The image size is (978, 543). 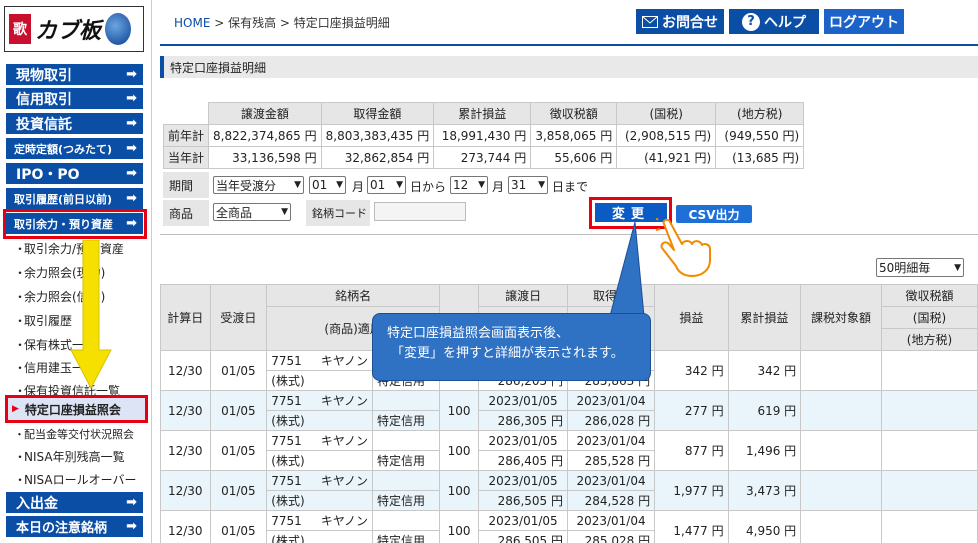 What do you see at coordinates (691, 450) in the screenshot?
I see `cell-profit: 877 円` at bounding box center [691, 450].